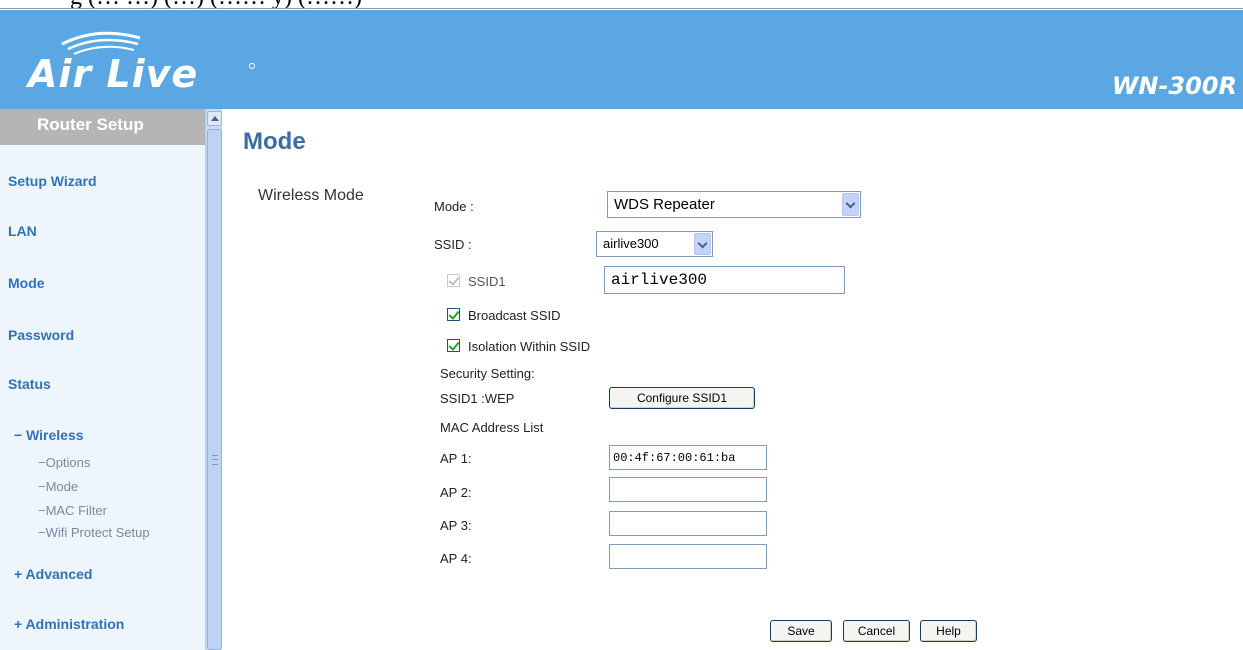 The width and height of the screenshot is (1243, 650). What do you see at coordinates (456, 458) in the screenshot?
I see `ap1-label: AP 1:` at bounding box center [456, 458].